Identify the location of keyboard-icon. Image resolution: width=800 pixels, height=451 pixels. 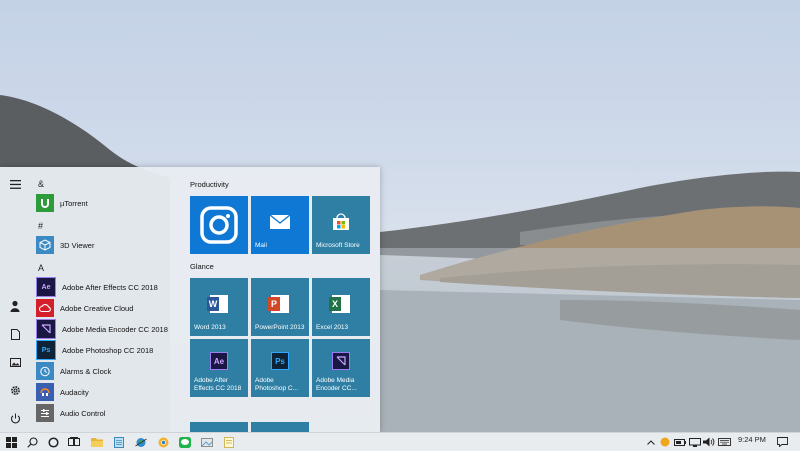
(724, 442).